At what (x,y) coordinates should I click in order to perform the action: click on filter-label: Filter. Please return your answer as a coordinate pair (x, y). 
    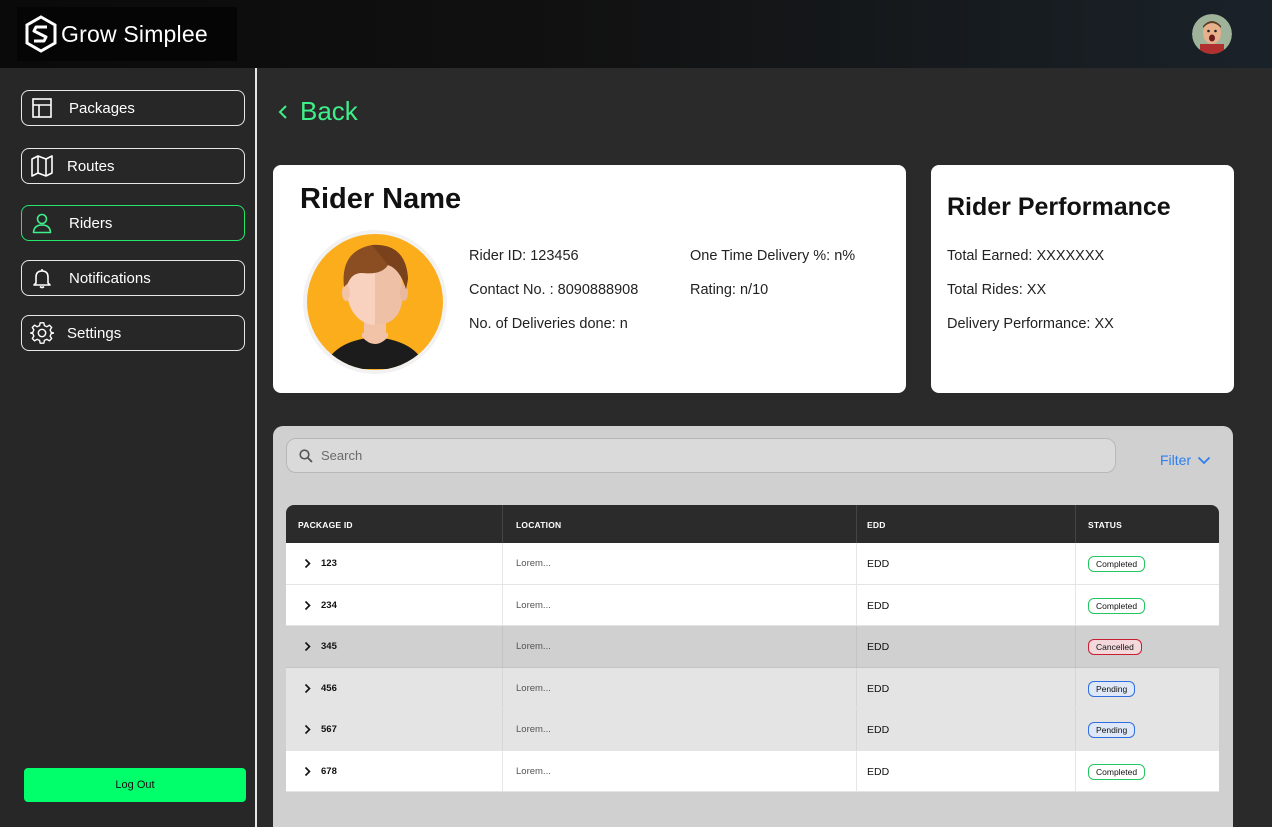
    Looking at the image, I should click on (1176, 460).